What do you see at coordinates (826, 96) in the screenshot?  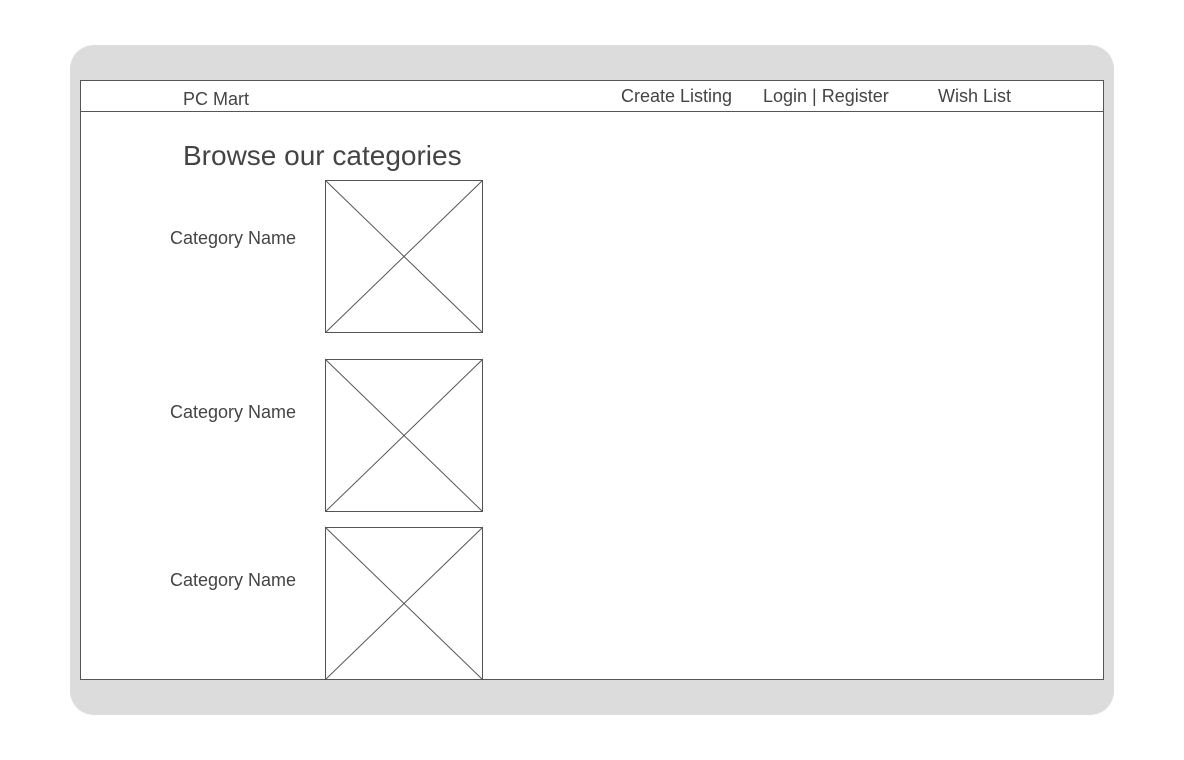 I see `nav-login-register: Login | Register` at bounding box center [826, 96].